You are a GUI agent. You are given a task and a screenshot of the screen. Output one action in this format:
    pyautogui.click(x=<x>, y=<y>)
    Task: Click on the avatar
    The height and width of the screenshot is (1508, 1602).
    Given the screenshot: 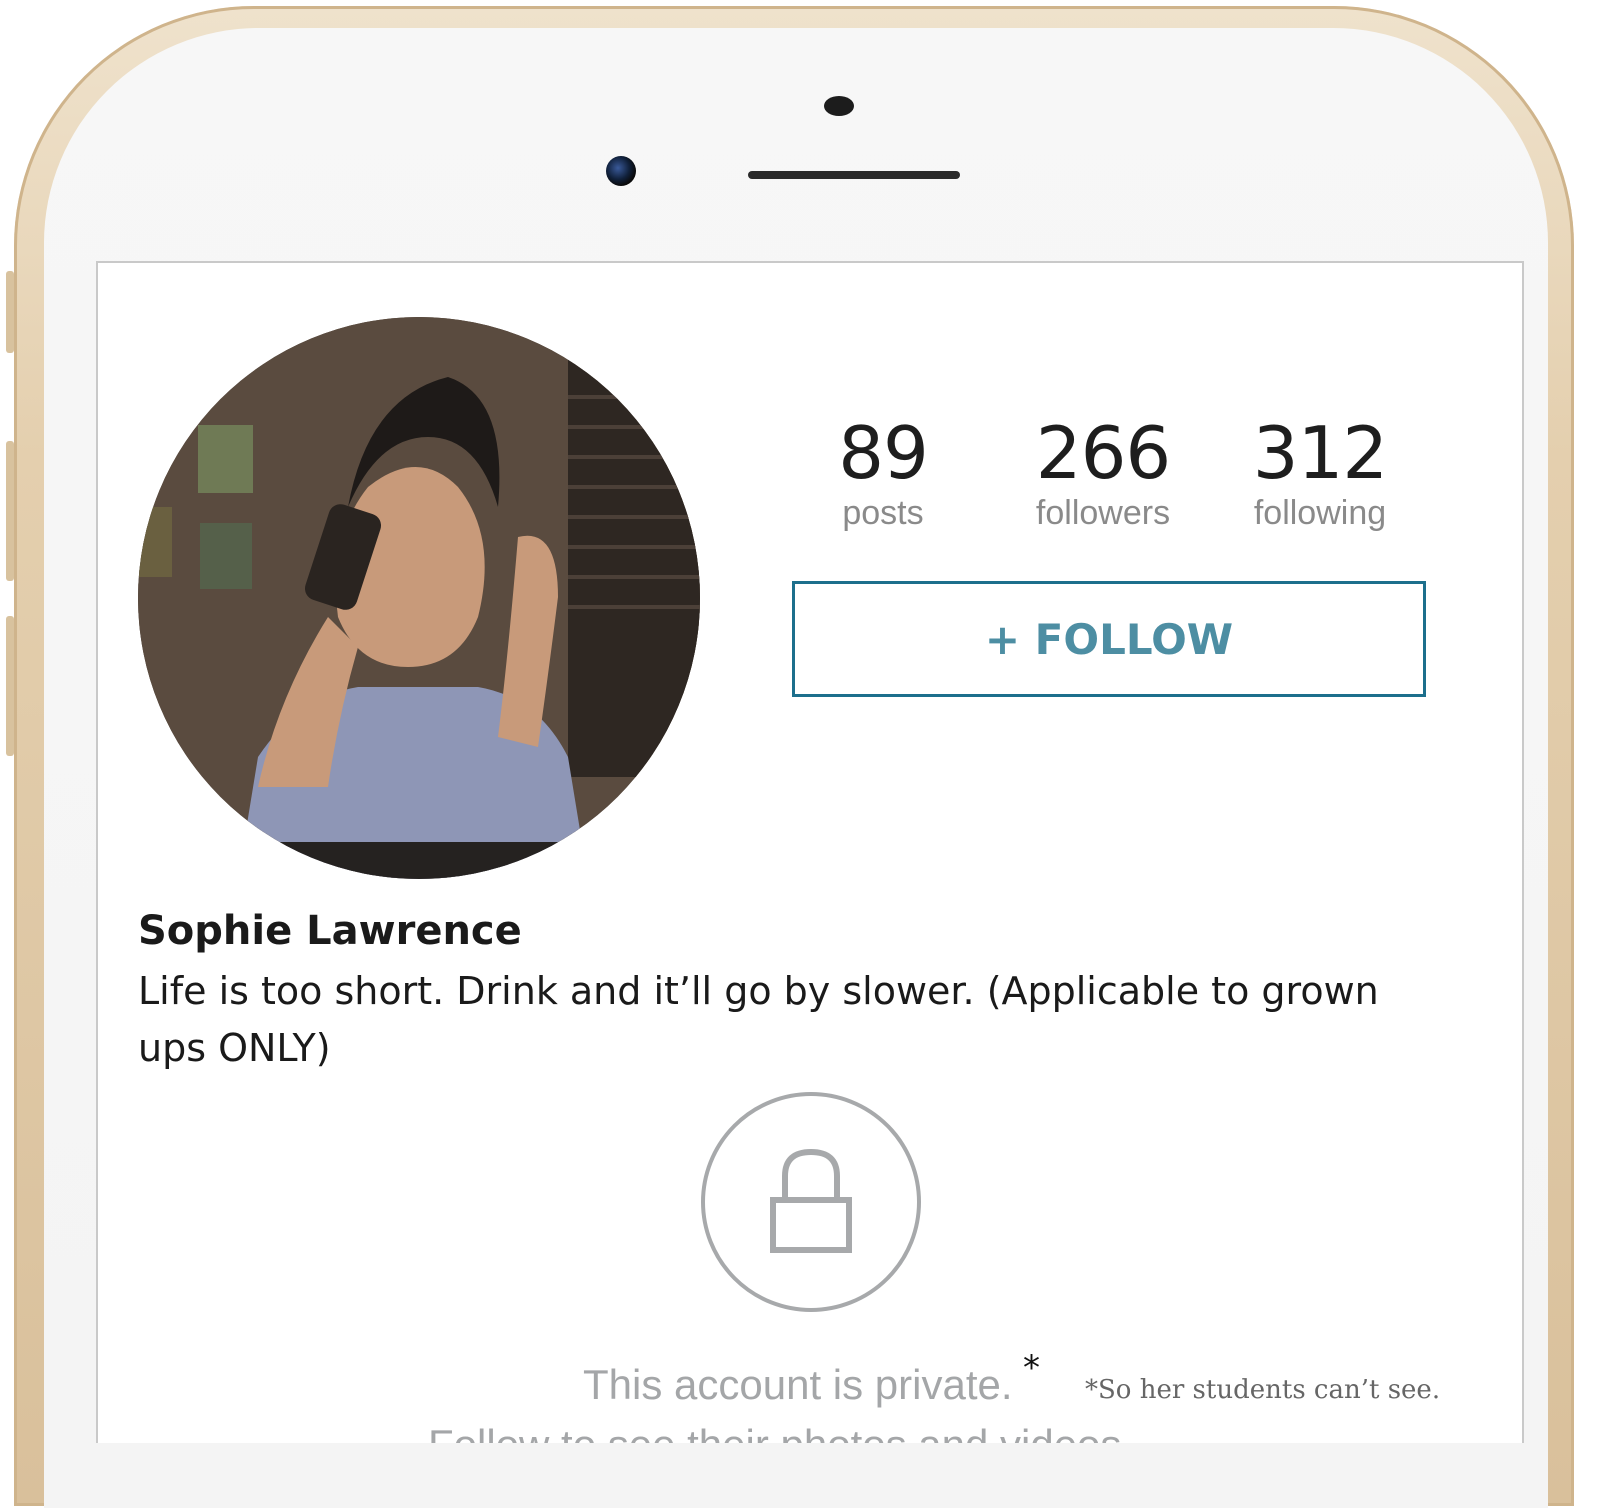 What is the action you would take?
    pyautogui.click(x=419, y=598)
    